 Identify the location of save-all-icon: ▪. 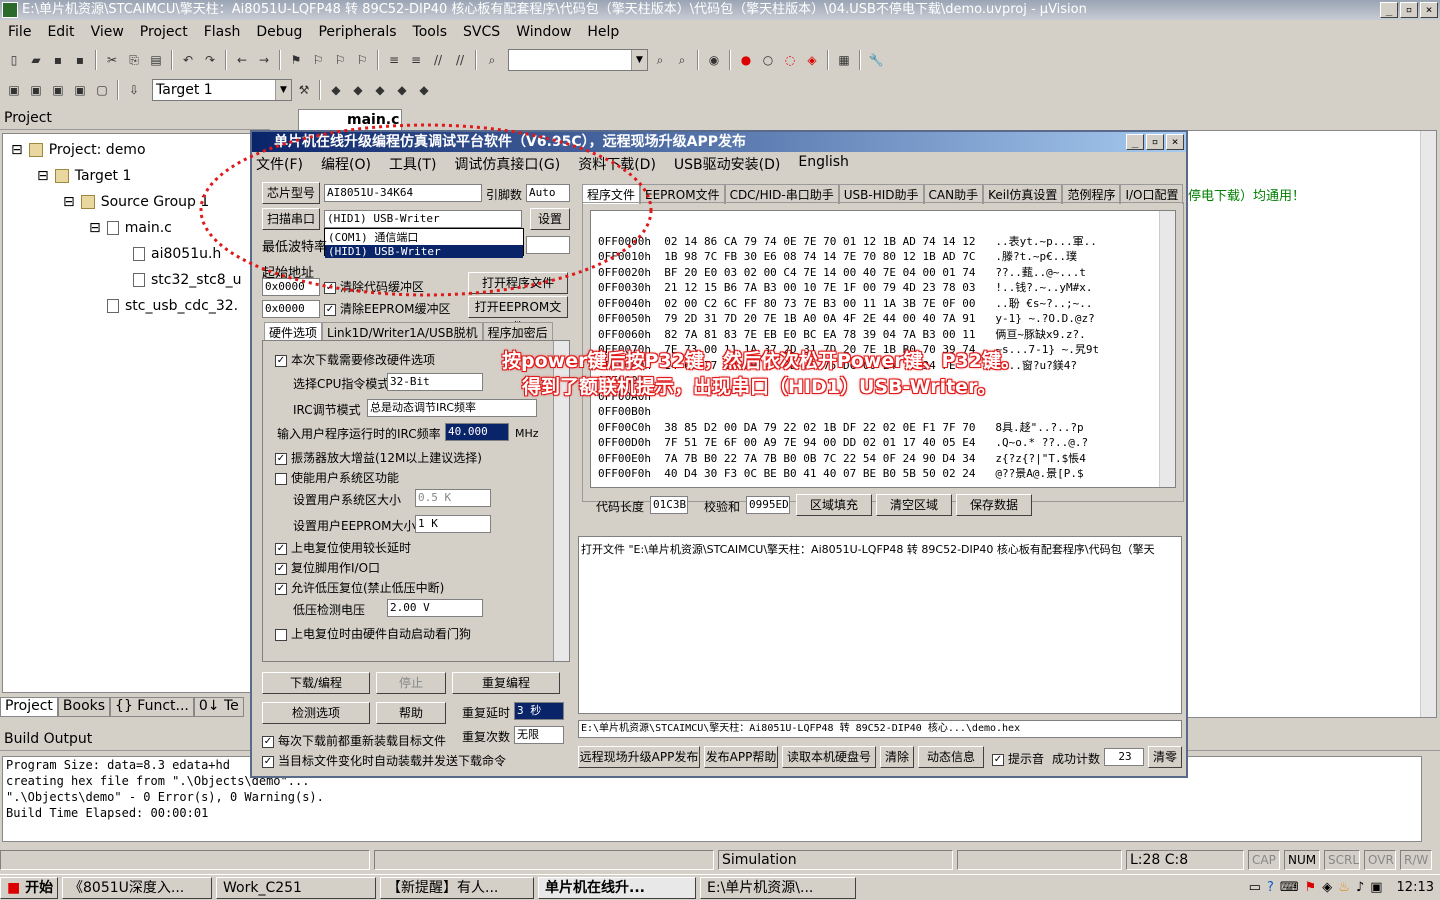
(80, 60).